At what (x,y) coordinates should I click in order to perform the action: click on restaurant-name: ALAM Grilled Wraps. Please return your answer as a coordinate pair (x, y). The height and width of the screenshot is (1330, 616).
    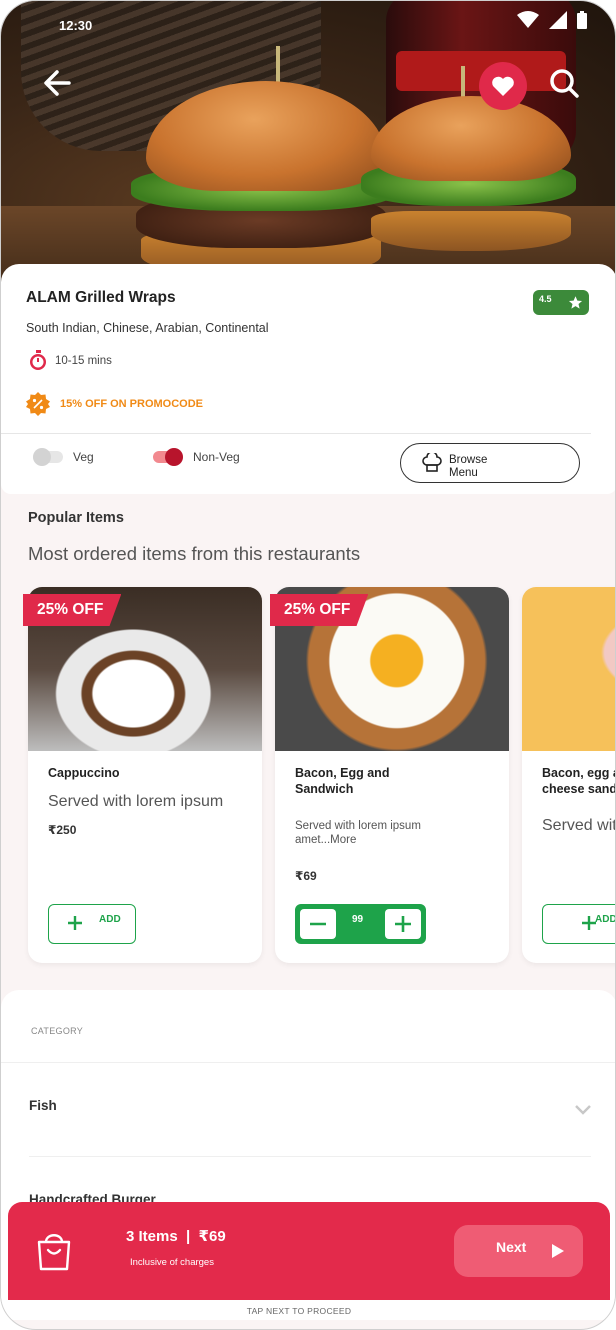
    Looking at the image, I should click on (101, 297).